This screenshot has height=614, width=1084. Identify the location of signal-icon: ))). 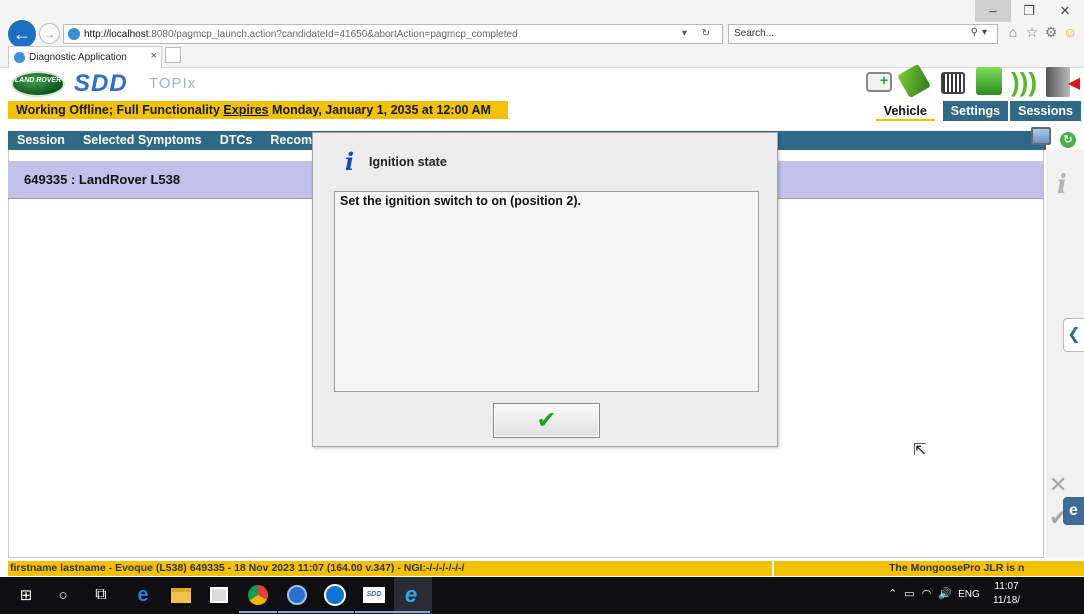
(1025, 82).